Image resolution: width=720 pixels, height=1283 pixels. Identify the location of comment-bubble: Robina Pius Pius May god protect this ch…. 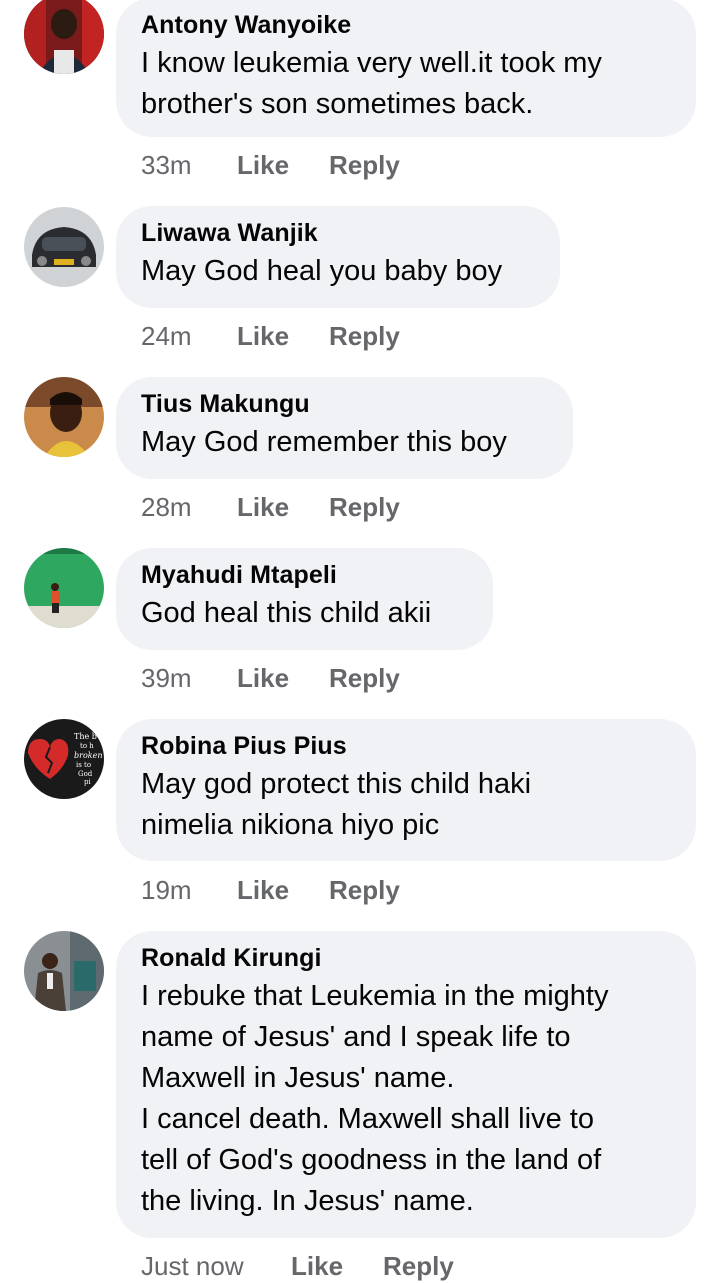
(406, 790).